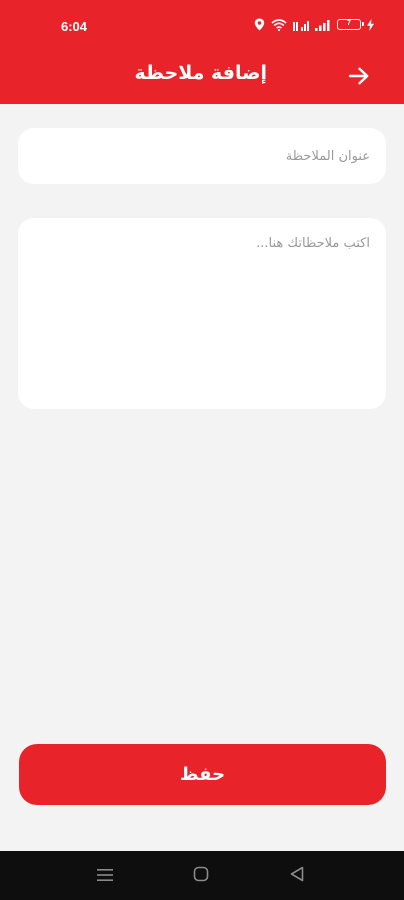  I want to click on battery-level: 7, so click(349, 23).